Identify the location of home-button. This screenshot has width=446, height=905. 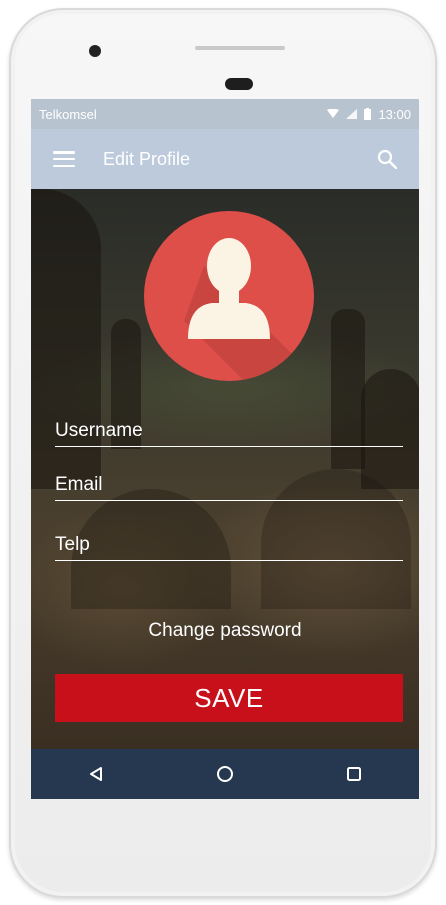
(225, 774).